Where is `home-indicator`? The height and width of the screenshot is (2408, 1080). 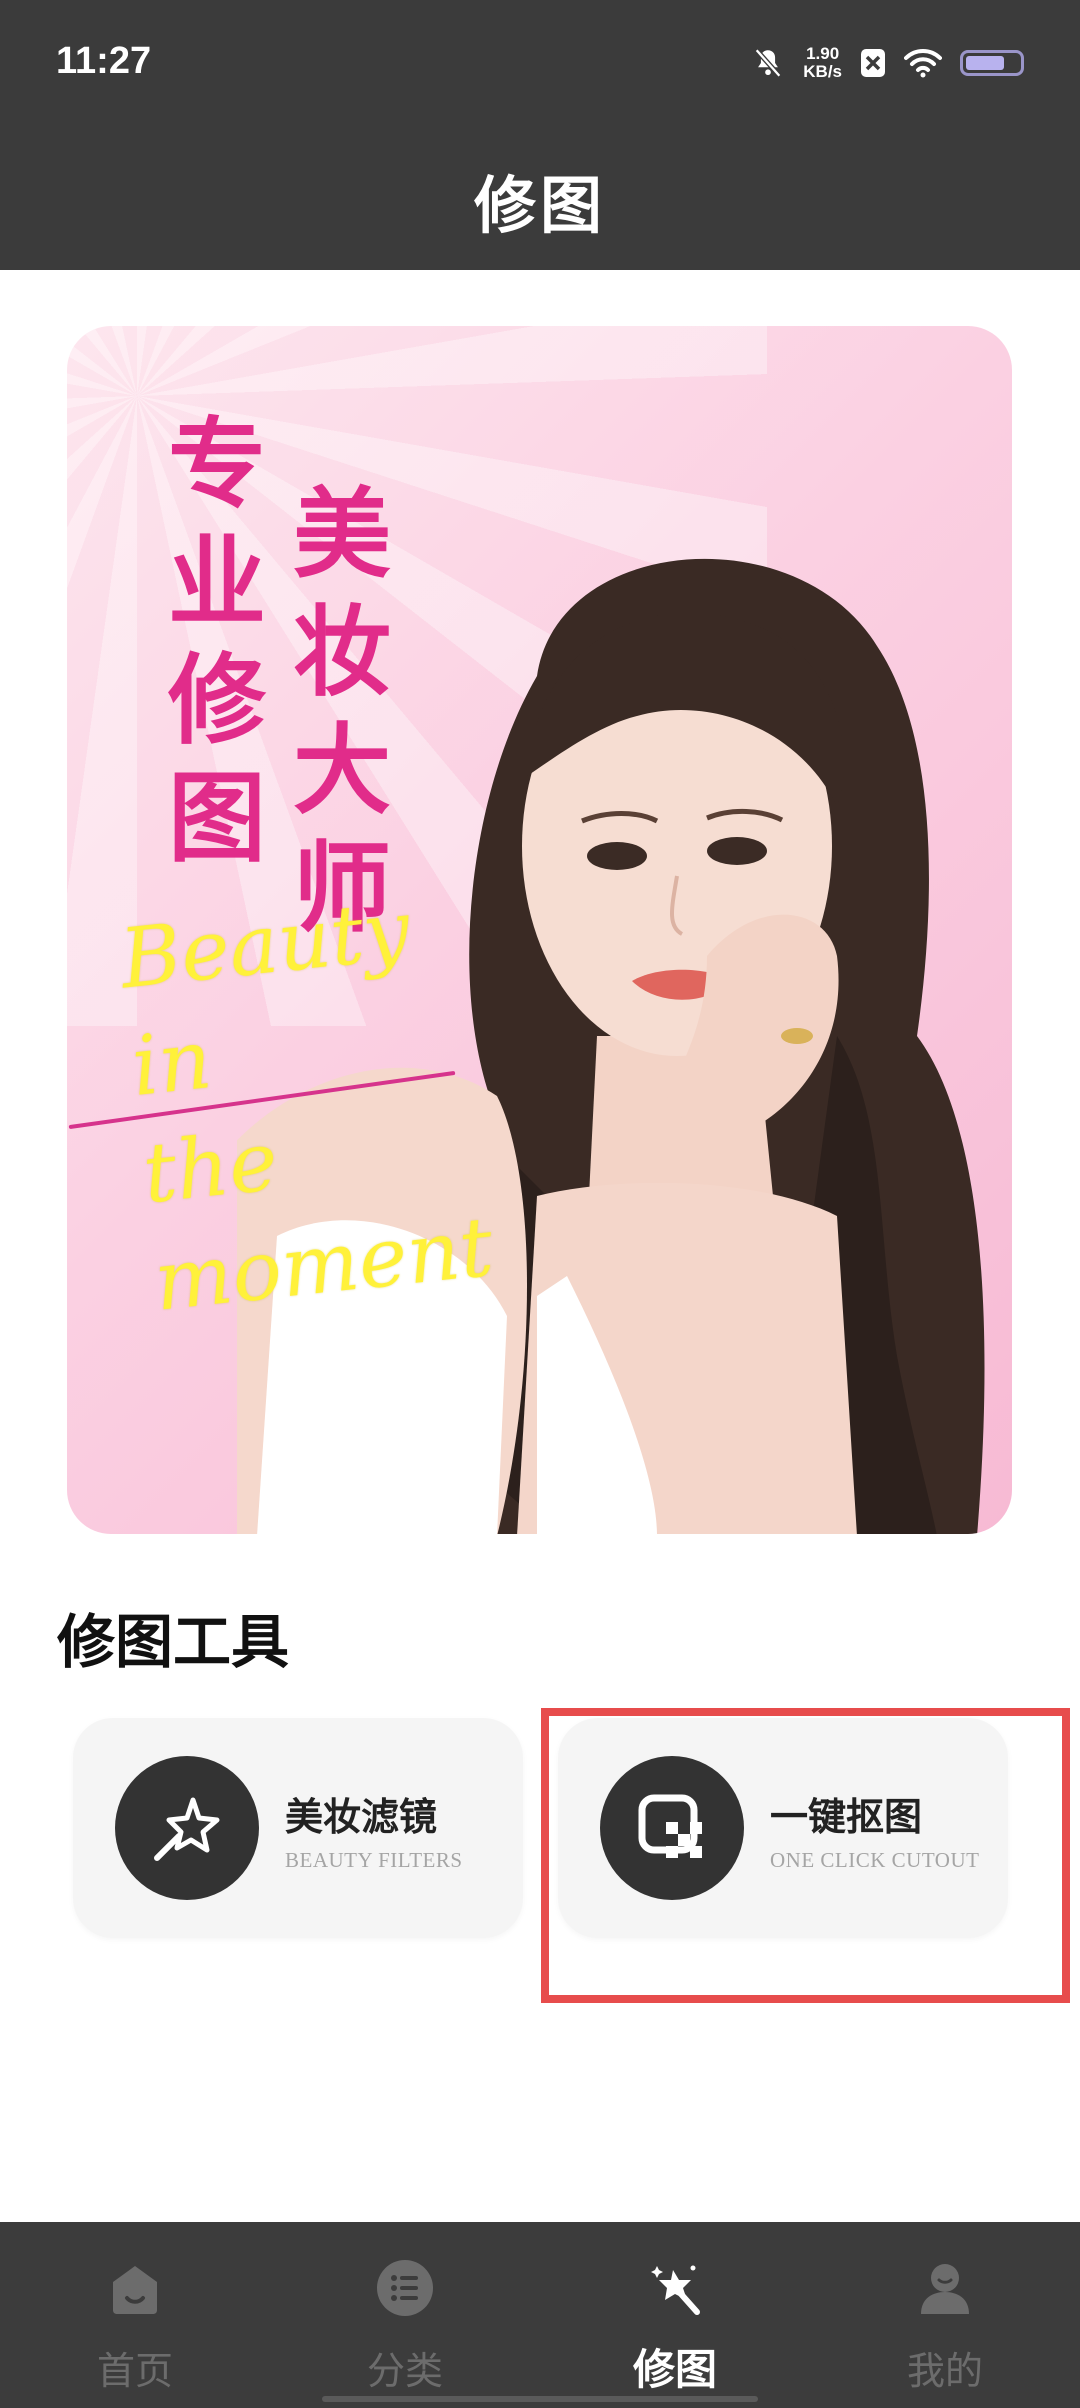 home-indicator is located at coordinates (540, 2399).